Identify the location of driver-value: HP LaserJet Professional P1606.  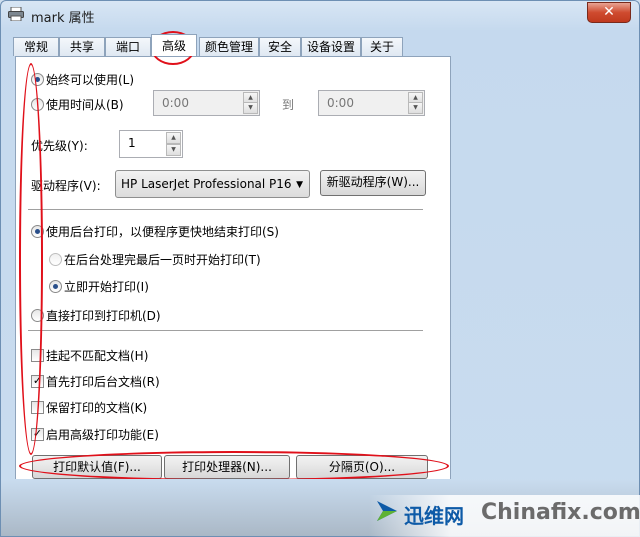
(206, 184).